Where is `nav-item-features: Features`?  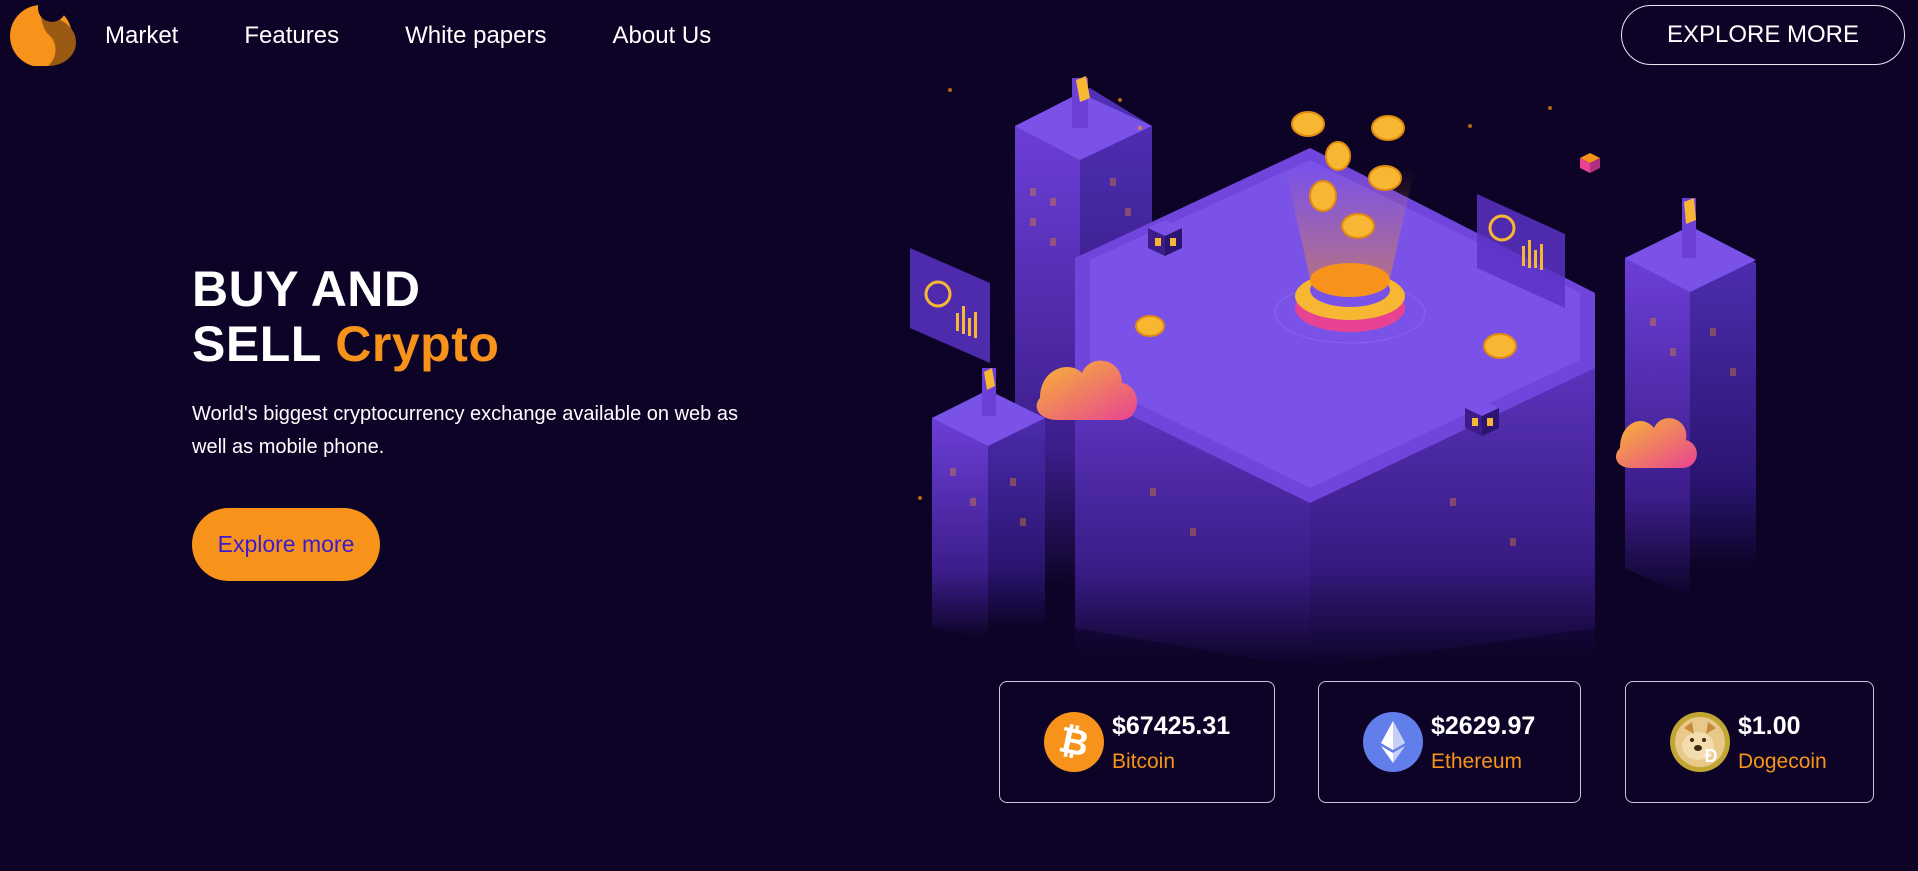 nav-item-features: Features is located at coordinates (291, 36).